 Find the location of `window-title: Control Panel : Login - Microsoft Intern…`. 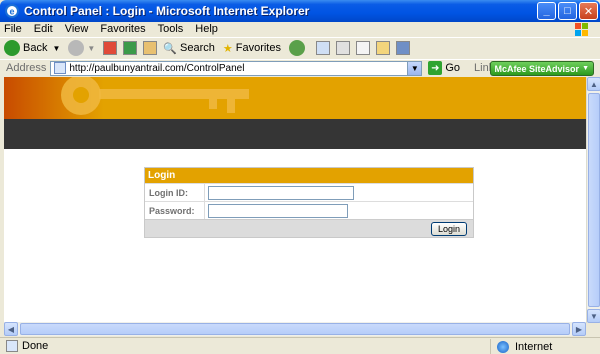

window-title: Control Panel : Login - Microsoft Intern… is located at coordinates (167, 11).